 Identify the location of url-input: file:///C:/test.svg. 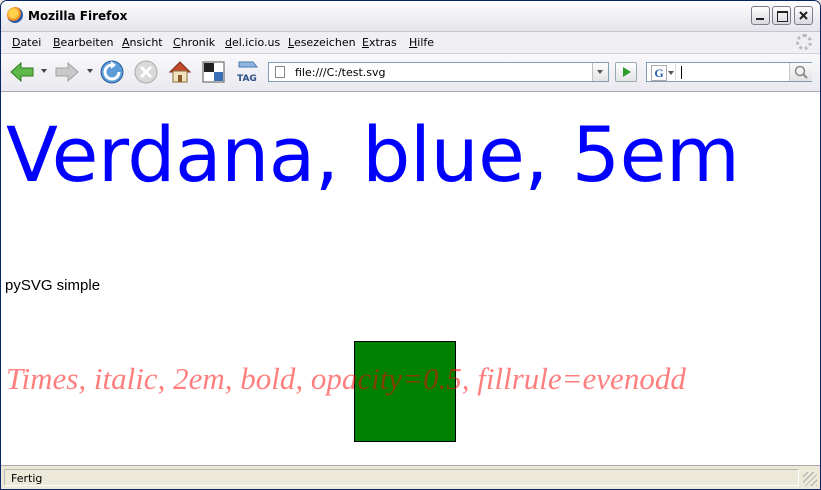
(340, 72).